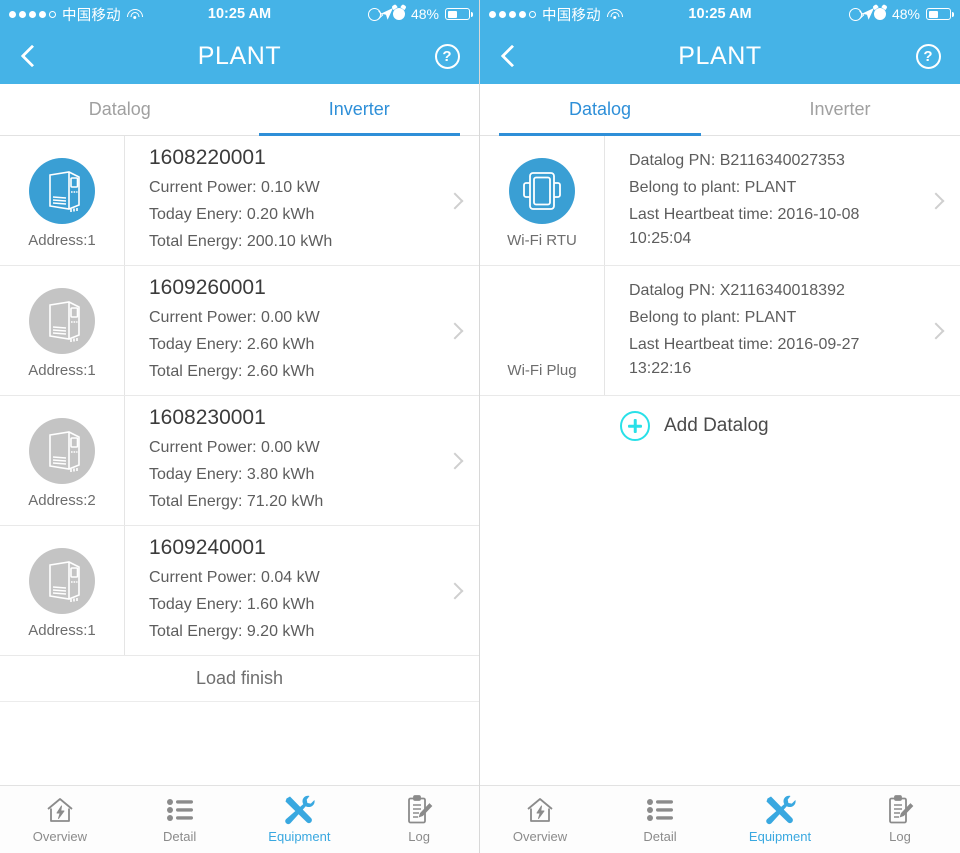  What do you see at coordinates (239, 679) in the screenshot?
I see `load-status-label: Load finish` at bounding box center [239, 679].